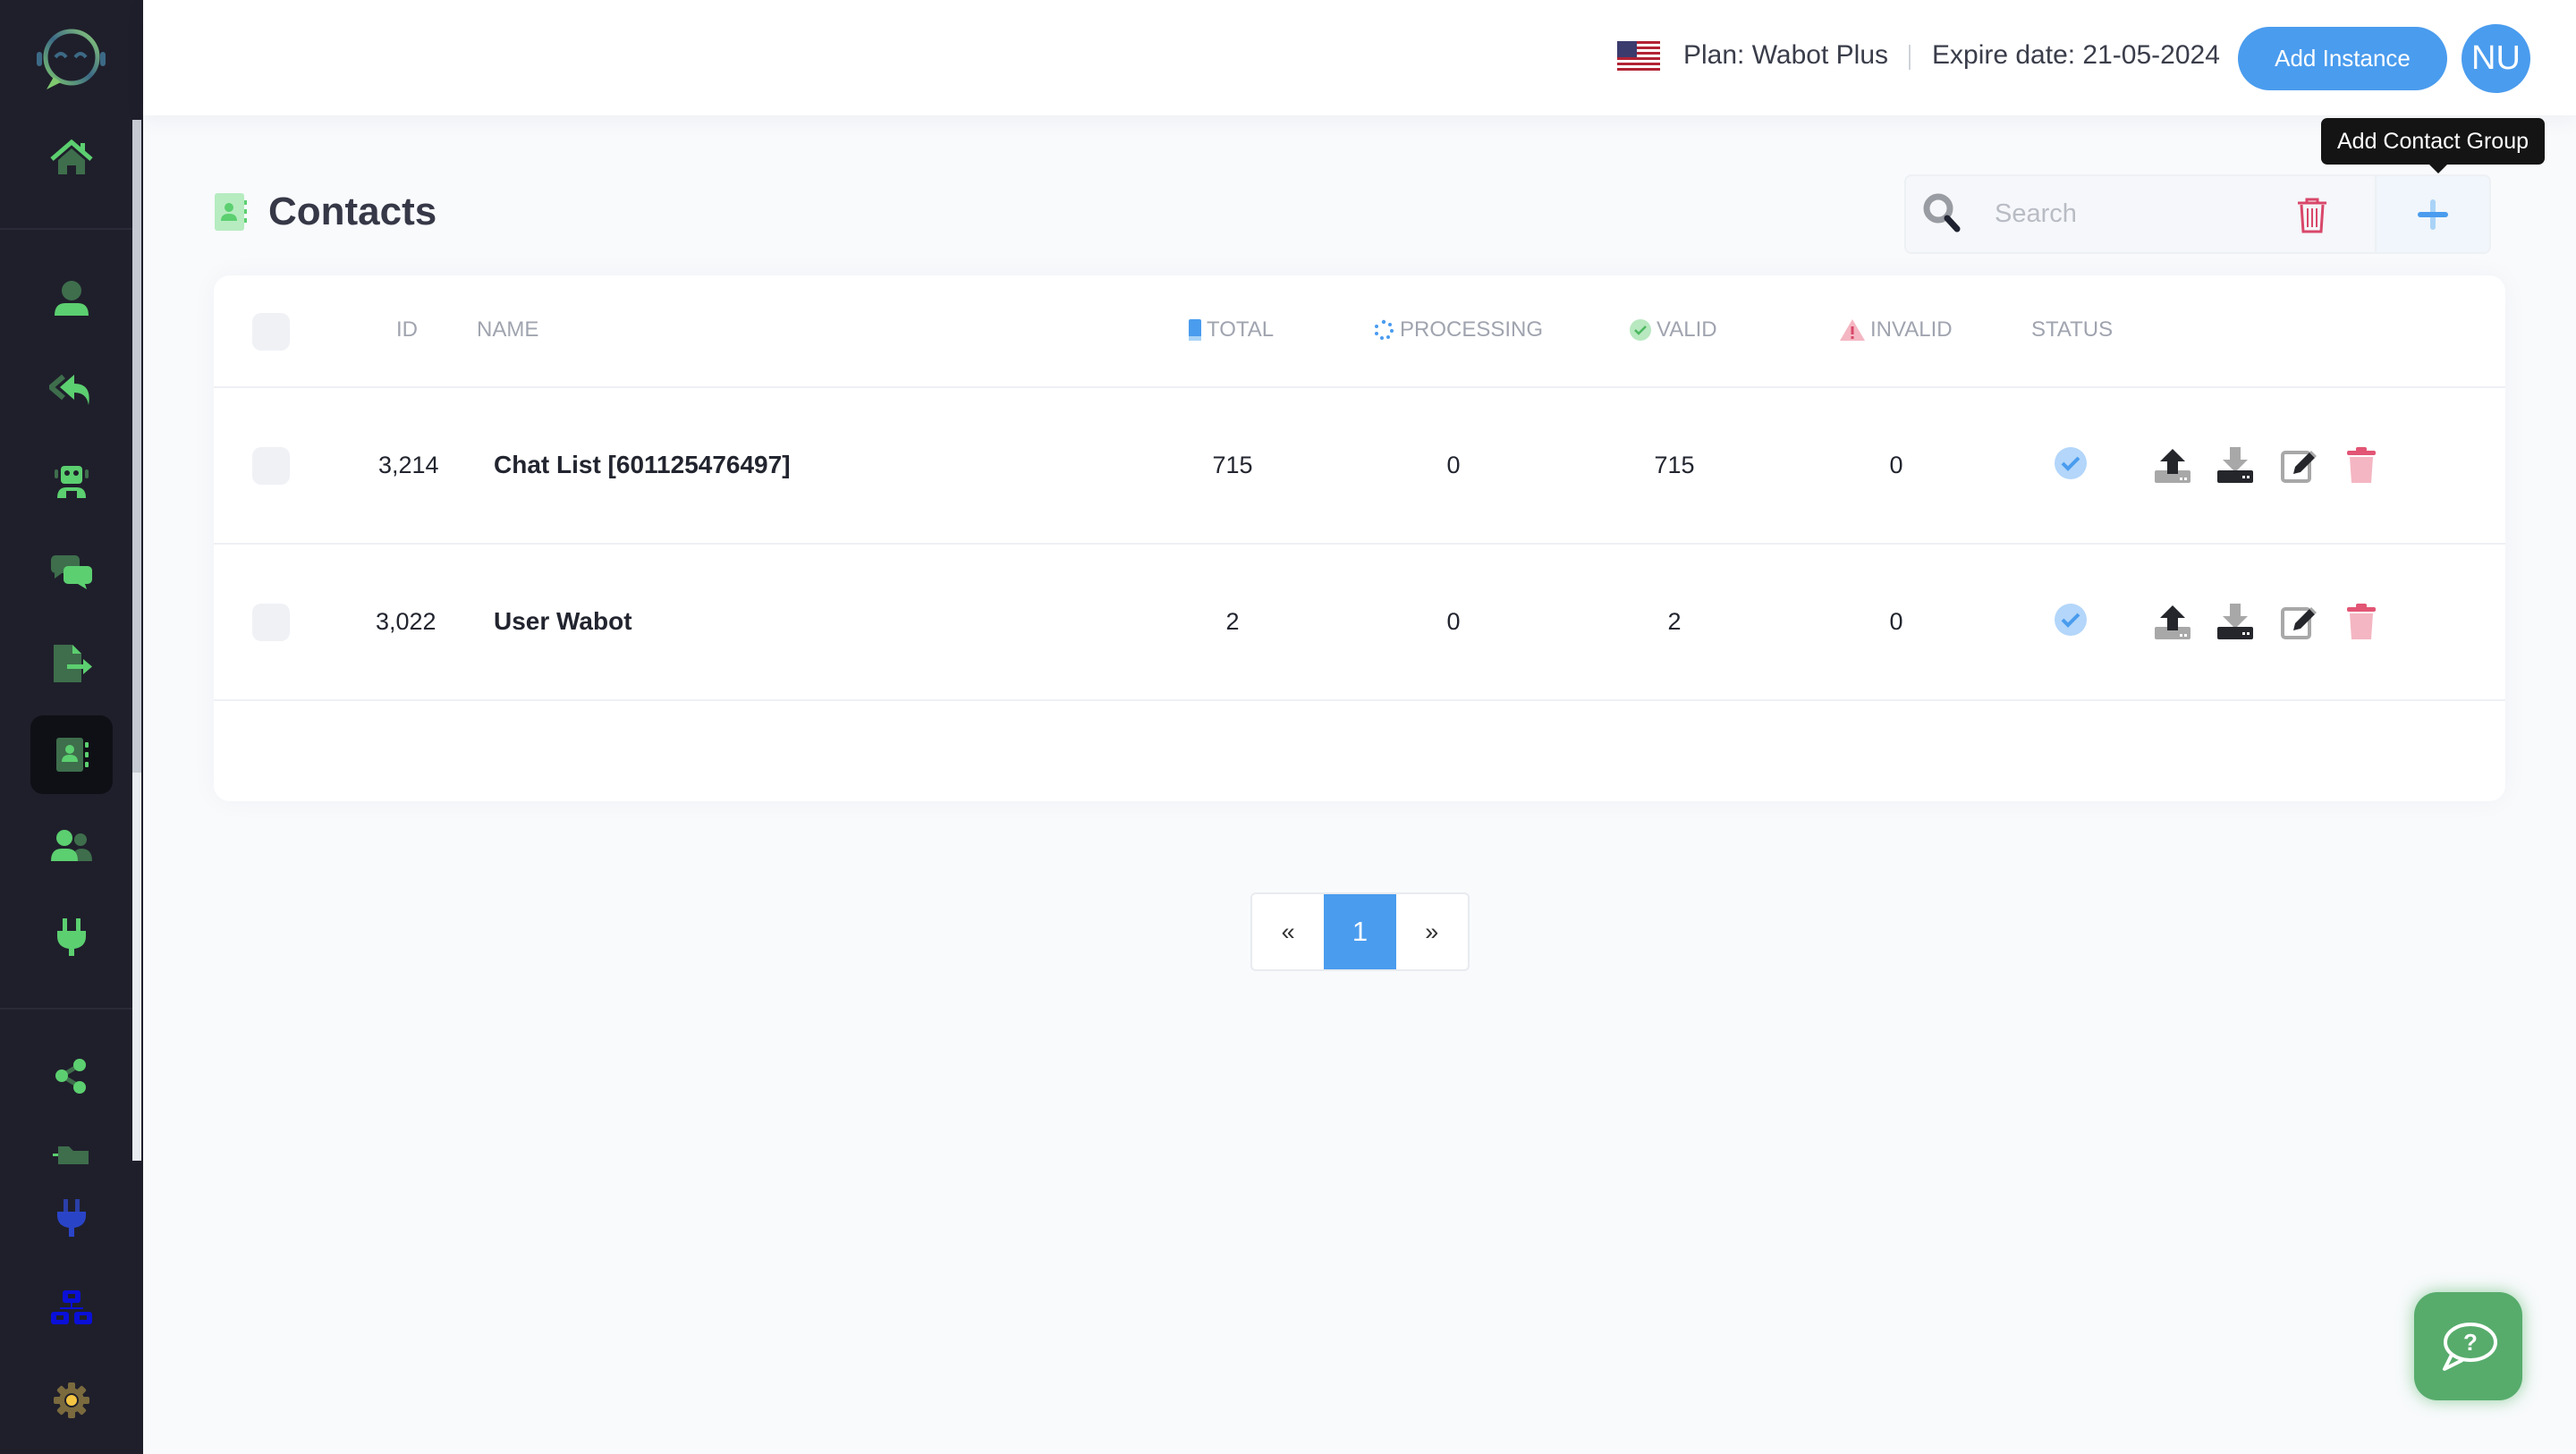 The width and height of the screenshot is (2576, 1454). Describe the element at coordinates (2076, 55) in the screenshot. I see `expire-date-label: Expire date: 21-05-2024` at that location.